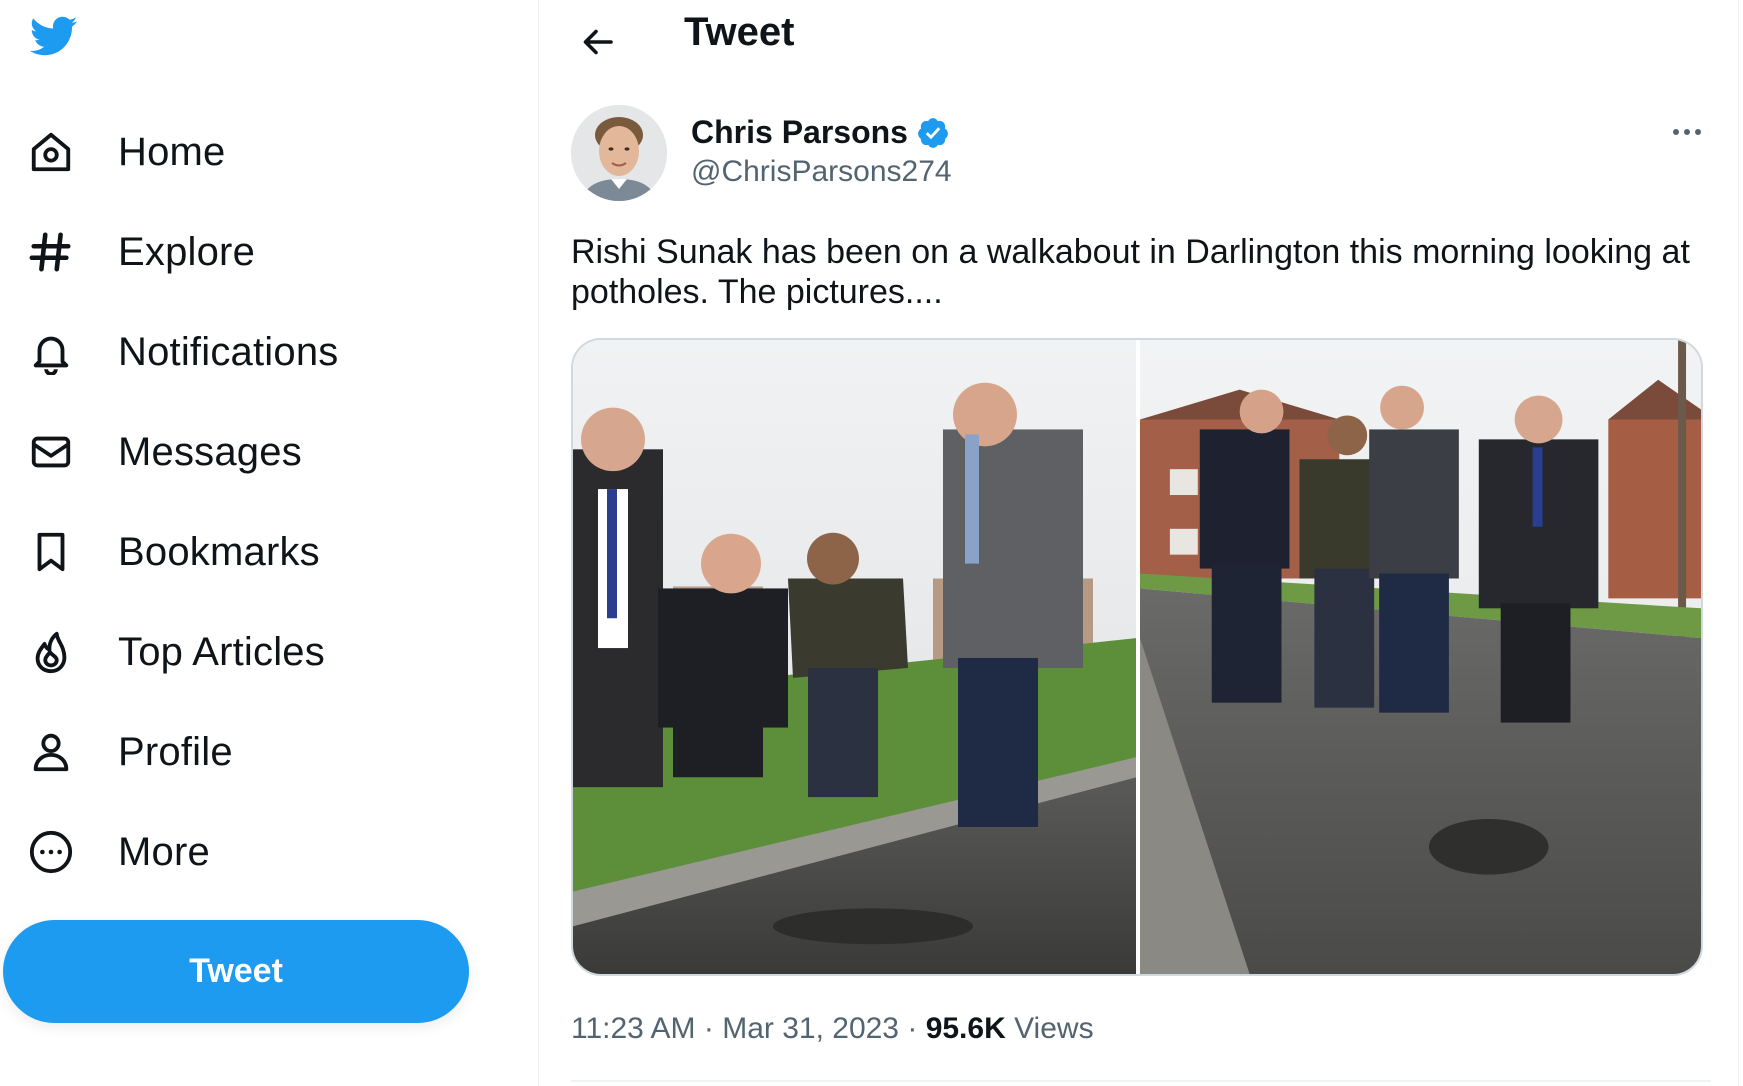 This screenshot has height=1086, width=1743. What do you see at coordinates (633, 1028) in the screenshot?
I see `tweet-time: 11:23 AM` at bounding box center [633, 1028].